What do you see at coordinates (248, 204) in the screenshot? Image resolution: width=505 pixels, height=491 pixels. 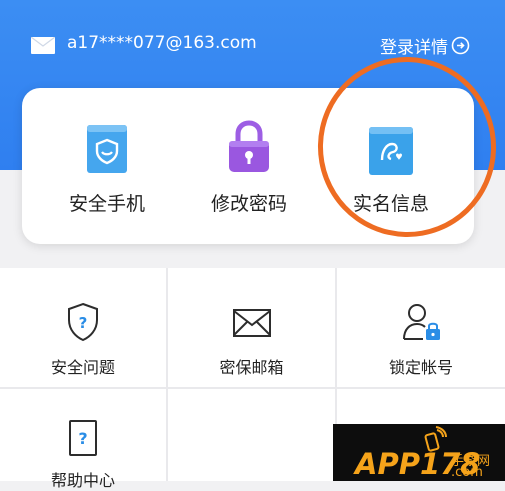 I see `change-password-label: 修改密码` at bounding box center [248, 204].